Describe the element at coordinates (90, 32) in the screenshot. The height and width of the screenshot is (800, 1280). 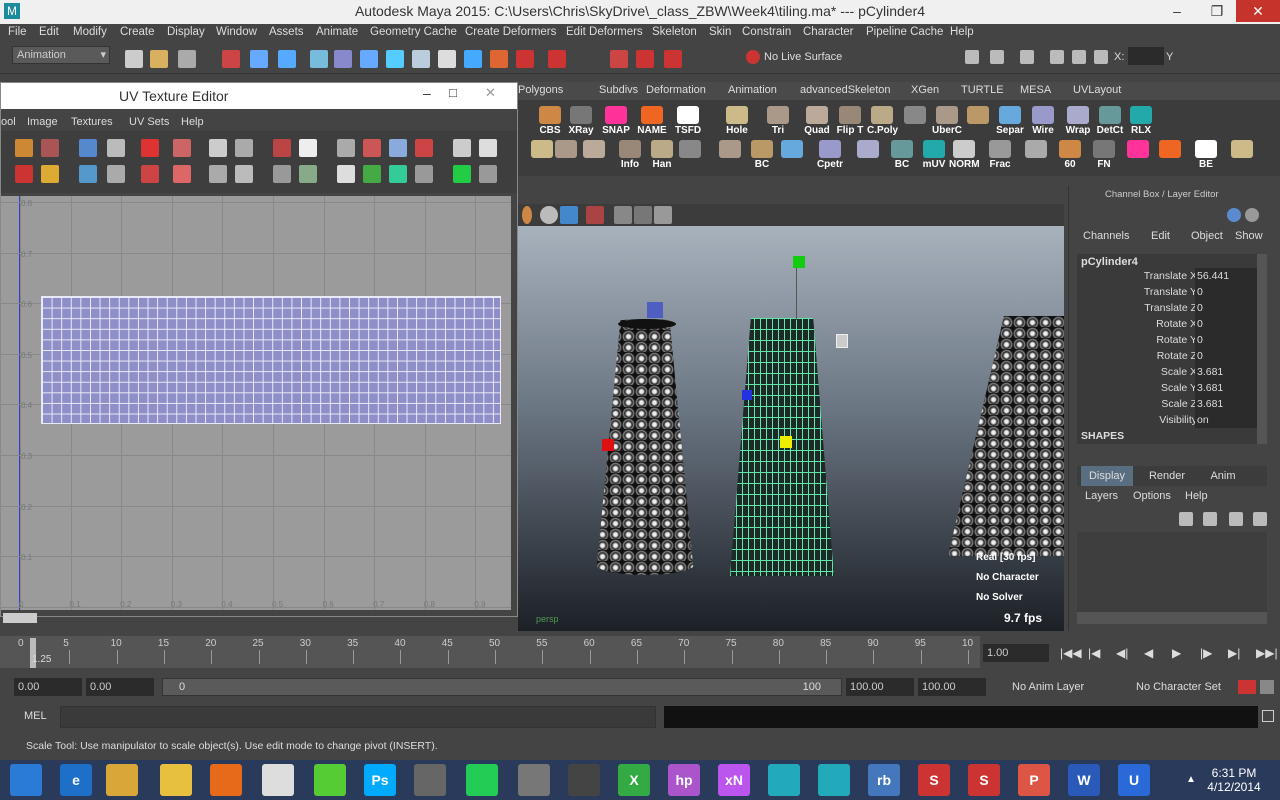
I see `menu-modify: Modify` at that location.